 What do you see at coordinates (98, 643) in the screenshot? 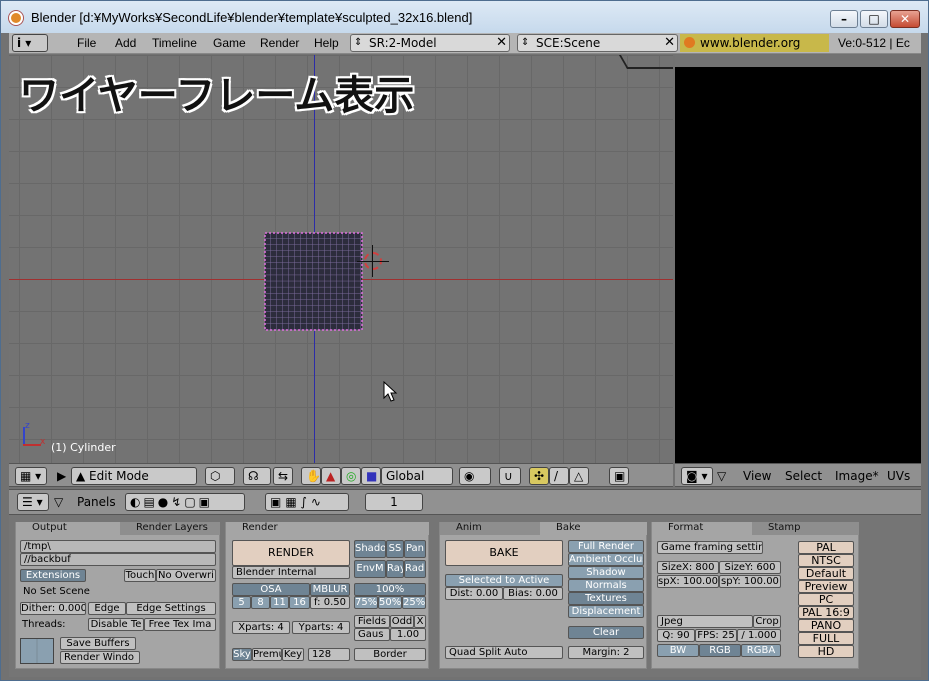
I see `save-buffers-toggle: Save Buffers` at bounding box center [98, 643].